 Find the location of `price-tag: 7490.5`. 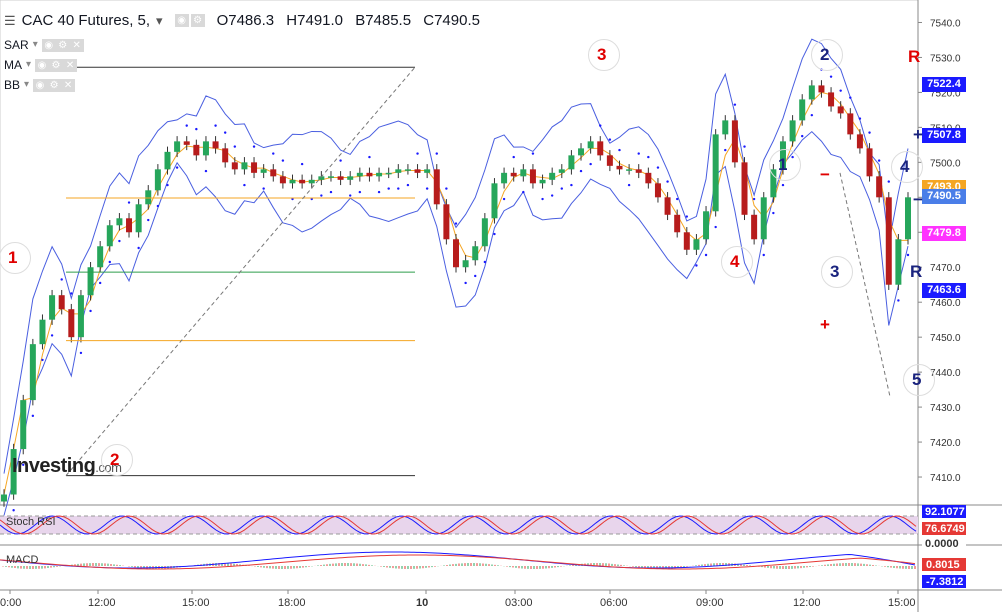

price-tag: 7490.5 is located at coordinates (944, 196).